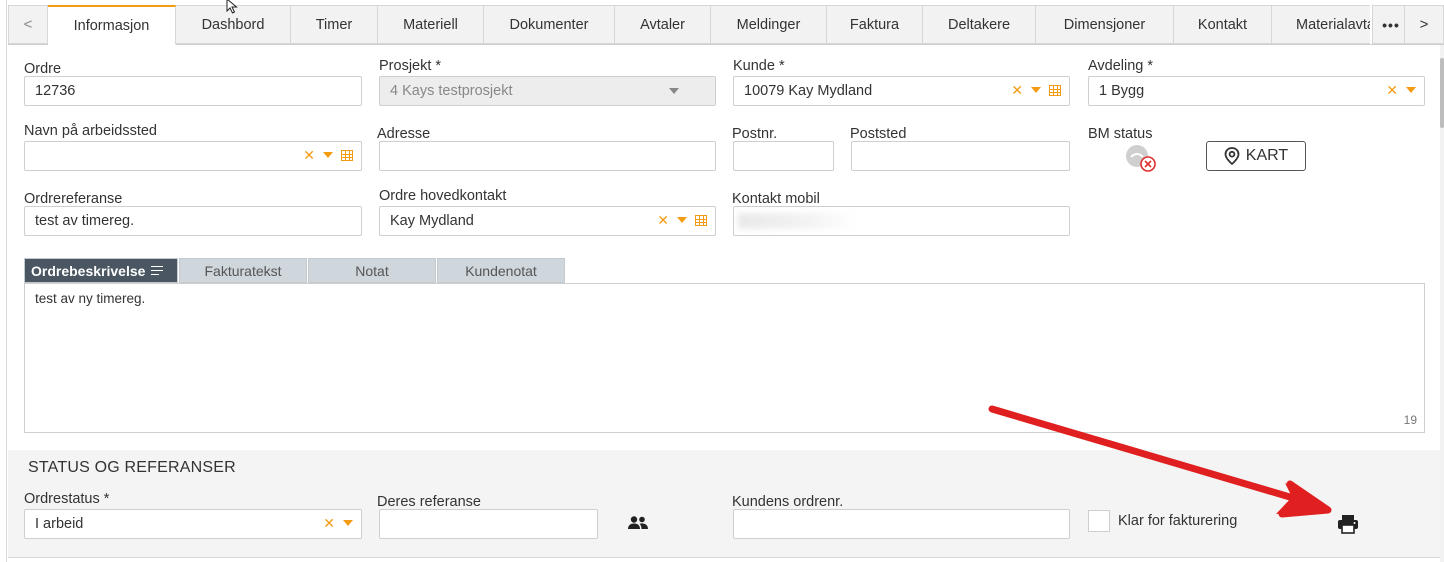  I want to click on lines-icon, so click(157, 270).